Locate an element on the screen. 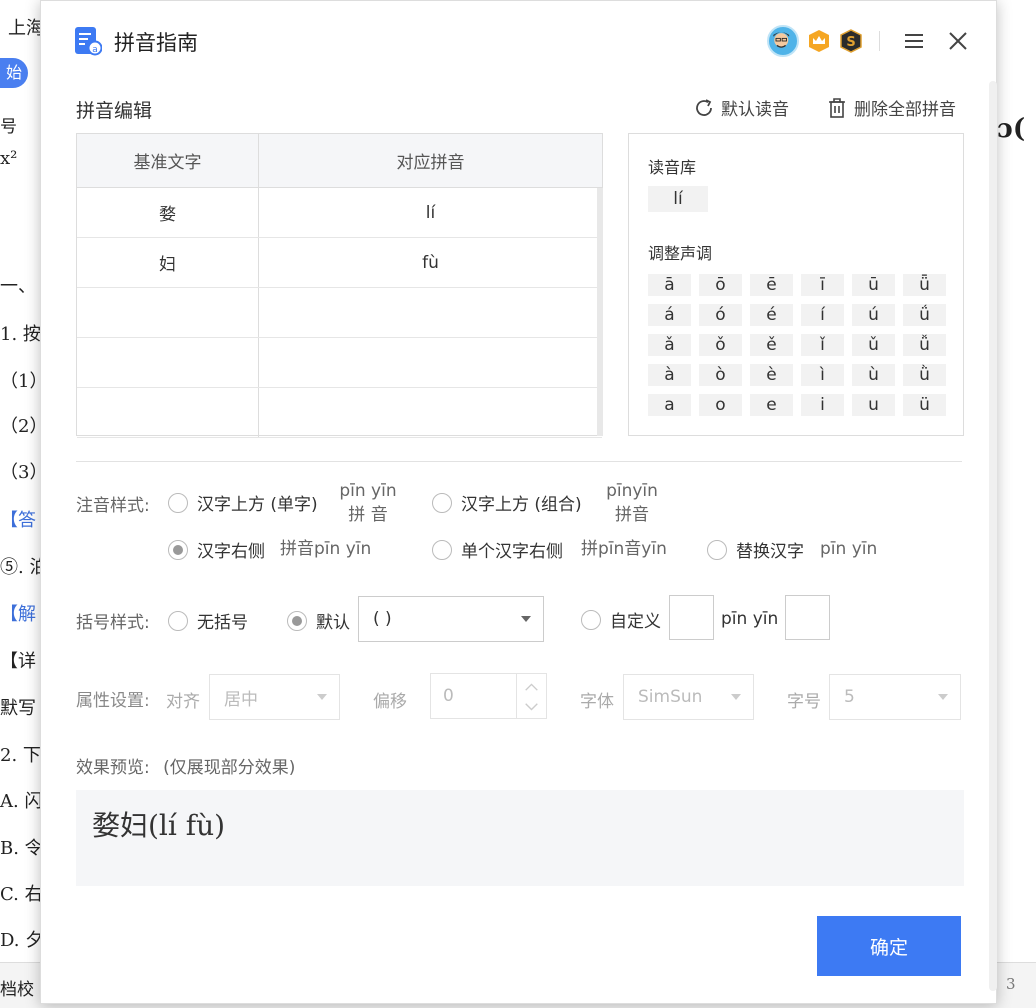 The height and width of the screenshot is (1008, 1036). tone-button: ǘ is located at coordinates (924, 315).